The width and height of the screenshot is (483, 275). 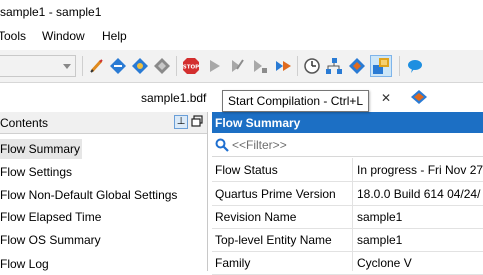 I want to click on diamond-blue-icon, so click(x=118, y=66).